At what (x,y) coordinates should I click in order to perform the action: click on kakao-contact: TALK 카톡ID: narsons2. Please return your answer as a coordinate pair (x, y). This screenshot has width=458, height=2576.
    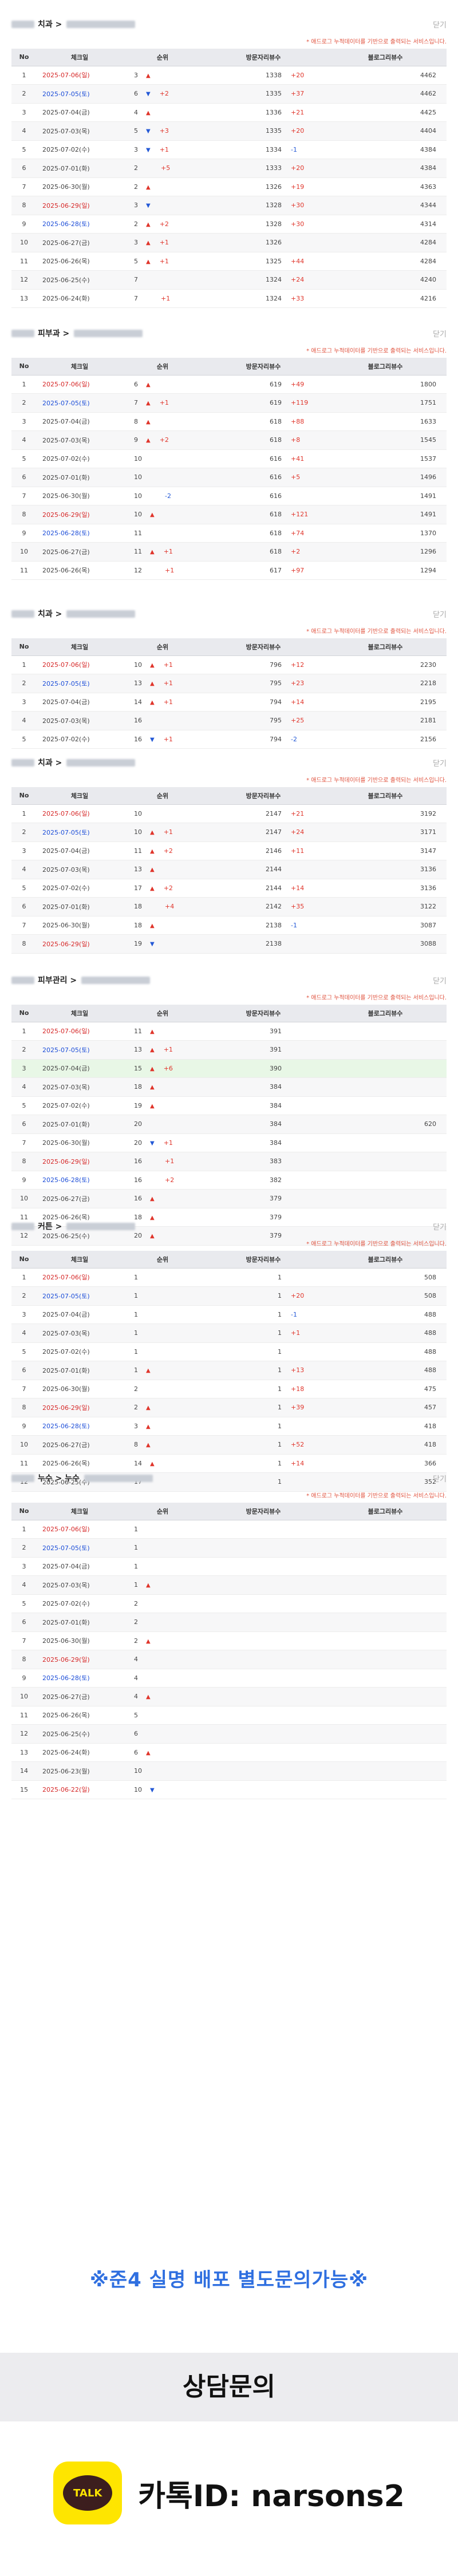
    Looking at the image, I should click on (229, 2493).